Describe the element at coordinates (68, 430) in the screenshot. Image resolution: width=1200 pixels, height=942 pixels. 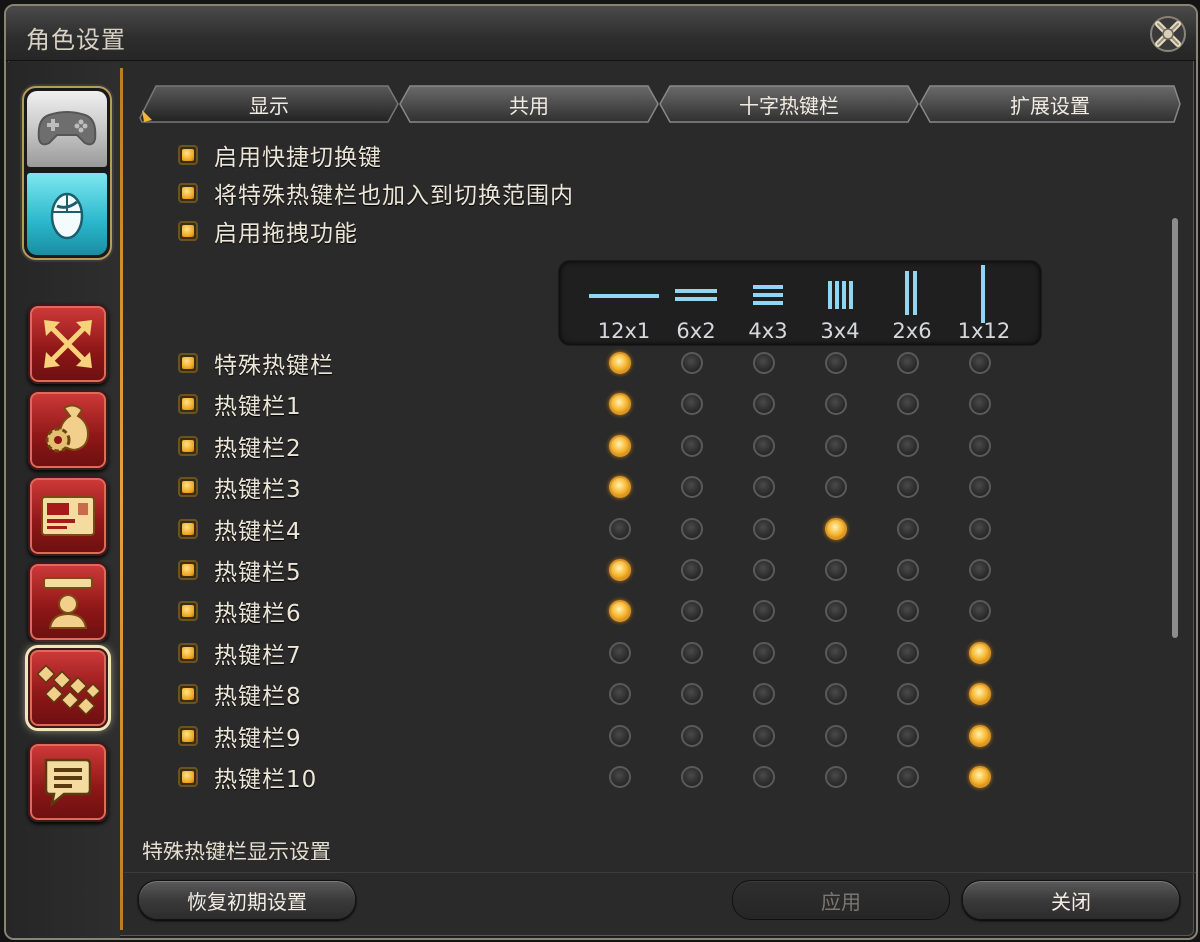
I see `sidebar-item-item-settings` at that location.